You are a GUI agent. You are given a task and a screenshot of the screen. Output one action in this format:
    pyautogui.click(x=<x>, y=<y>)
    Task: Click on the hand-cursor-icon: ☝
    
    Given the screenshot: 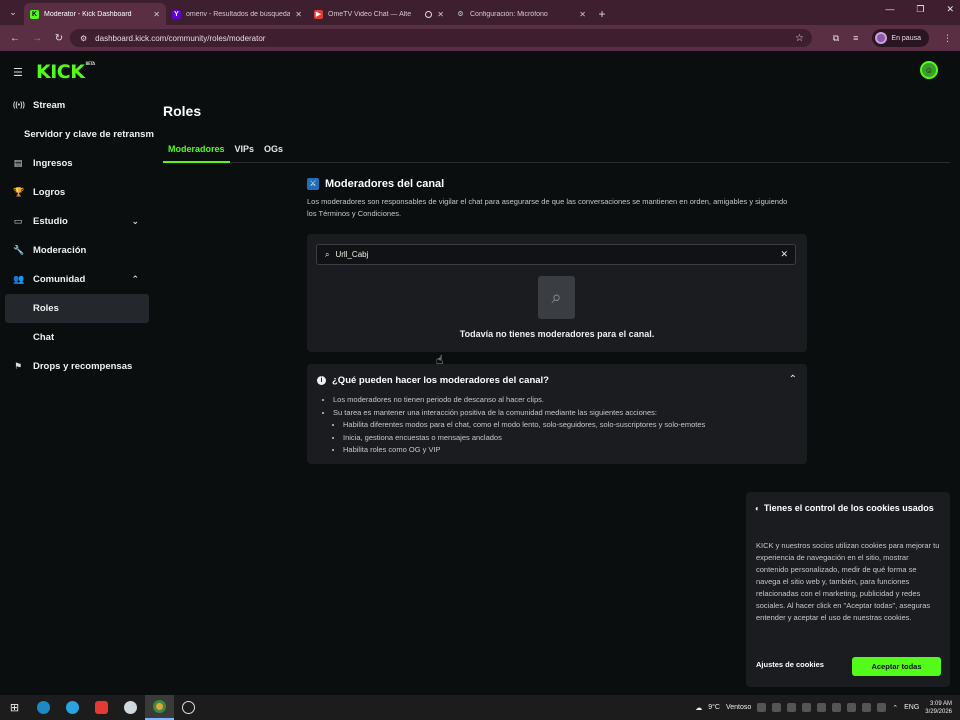 What is the action you would take?
    pyautogui.click(x=440, y=360)
    